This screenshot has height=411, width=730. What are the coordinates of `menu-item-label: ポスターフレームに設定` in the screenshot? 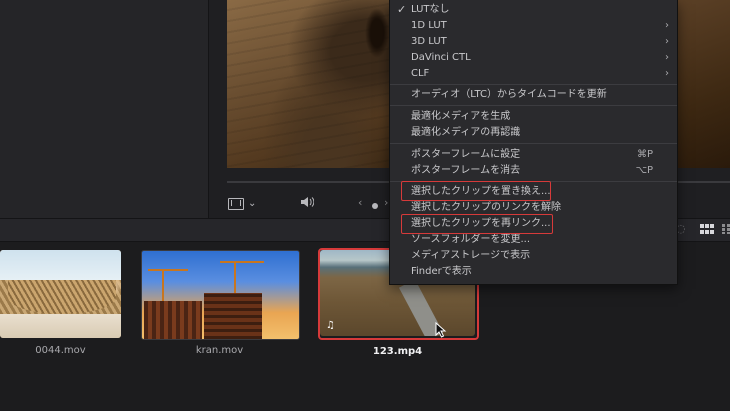 It's located at (466, 154).